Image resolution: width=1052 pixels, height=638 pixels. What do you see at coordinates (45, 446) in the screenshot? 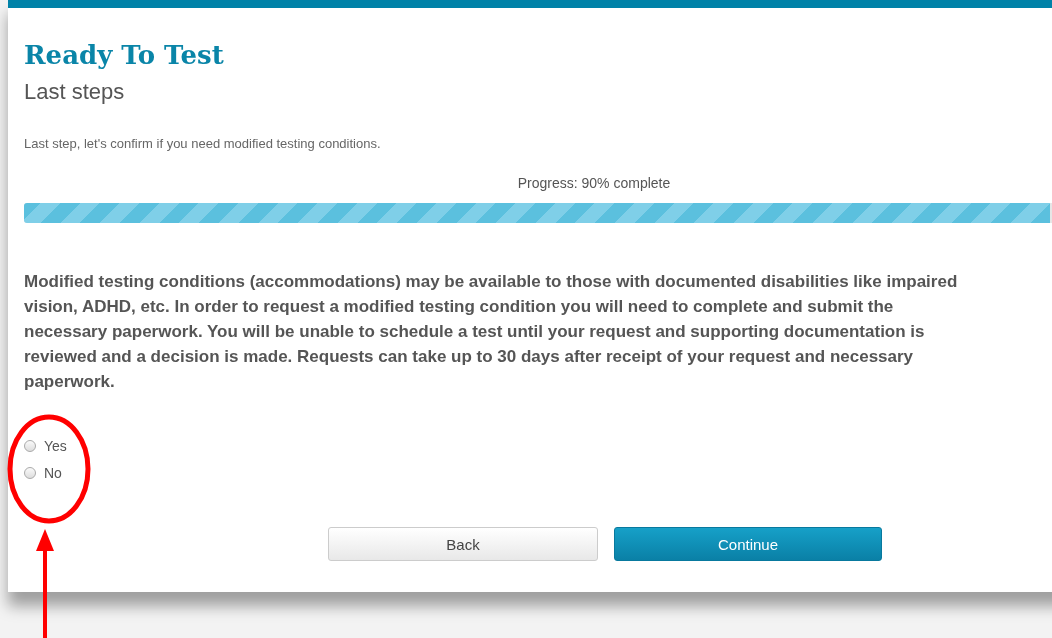
I see `radio-option: Yes` at bounding box center [45, 446].